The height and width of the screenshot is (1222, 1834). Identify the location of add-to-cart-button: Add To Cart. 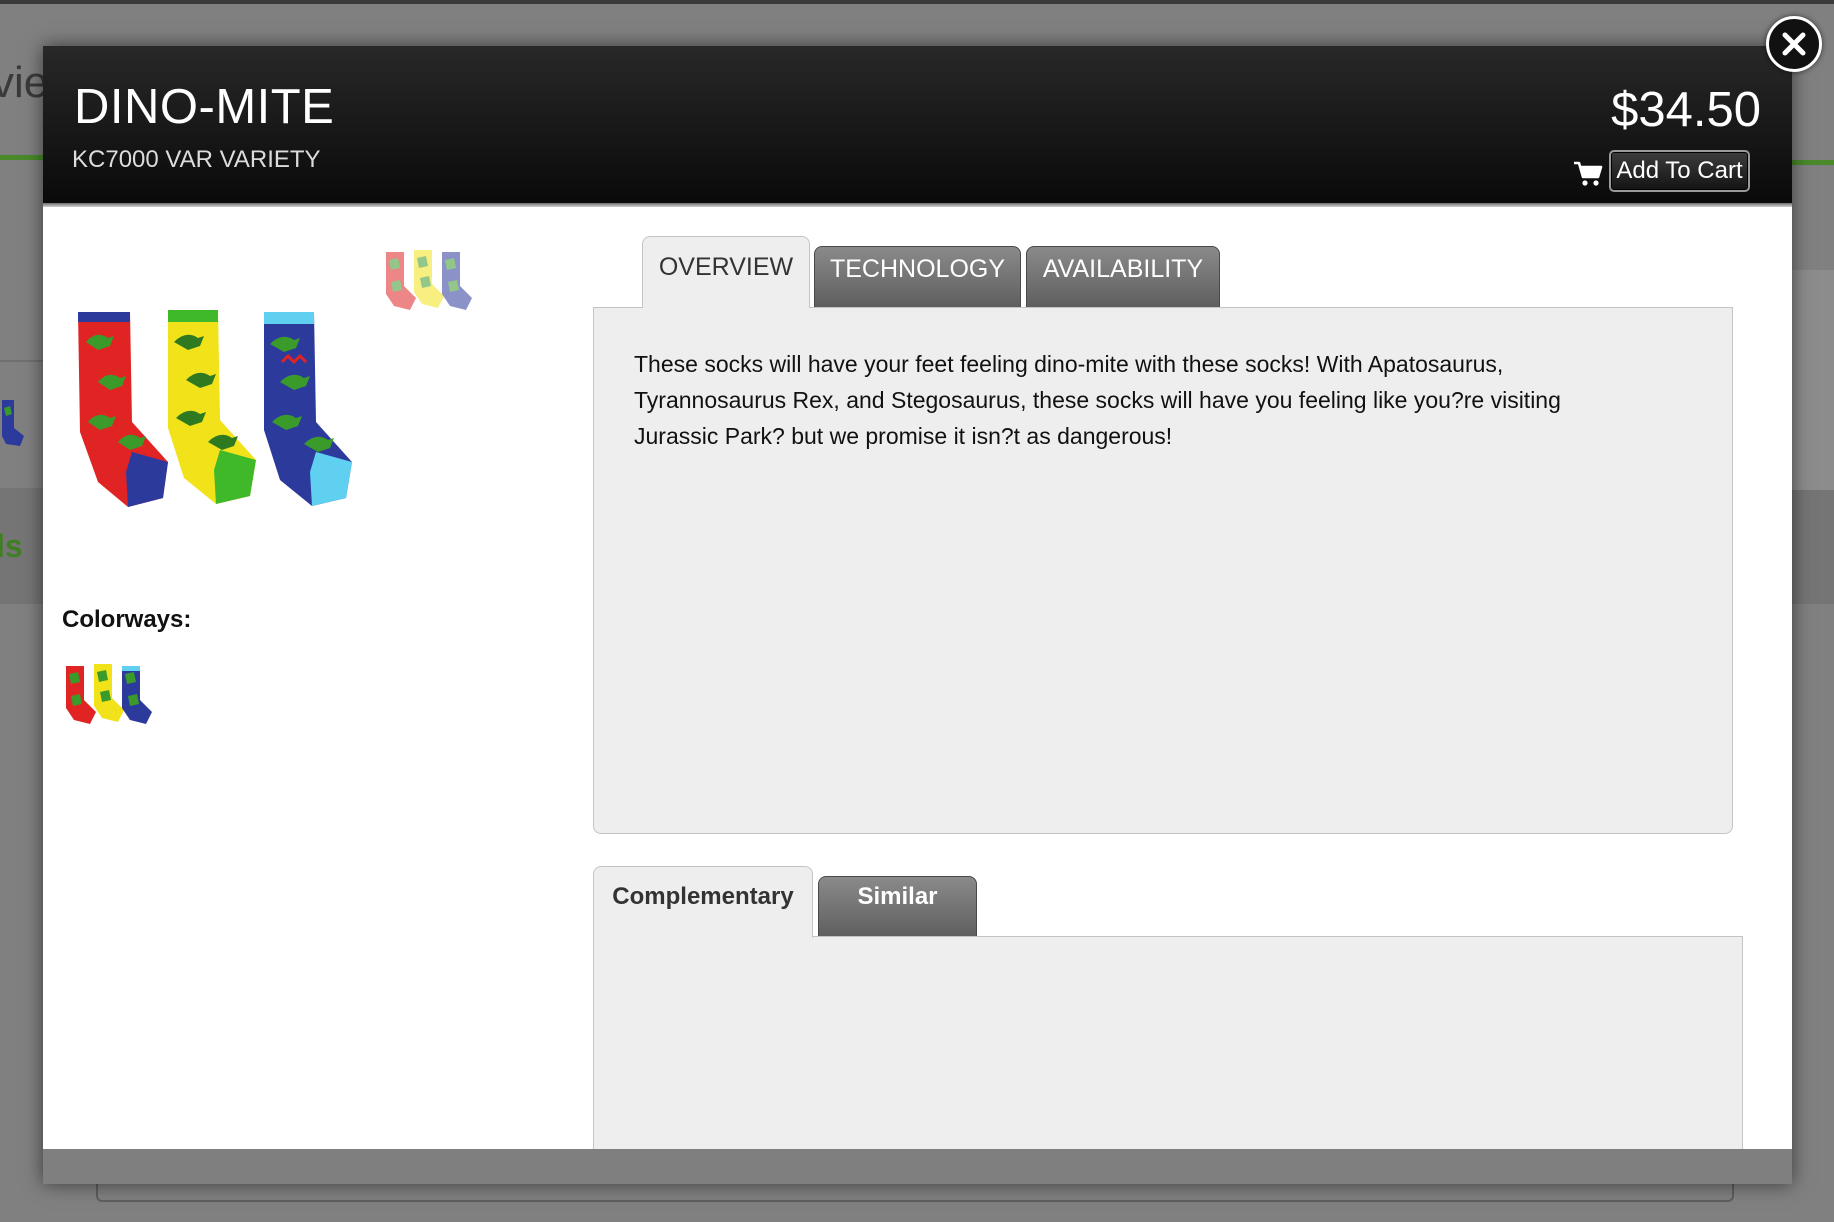
(1679, 171).